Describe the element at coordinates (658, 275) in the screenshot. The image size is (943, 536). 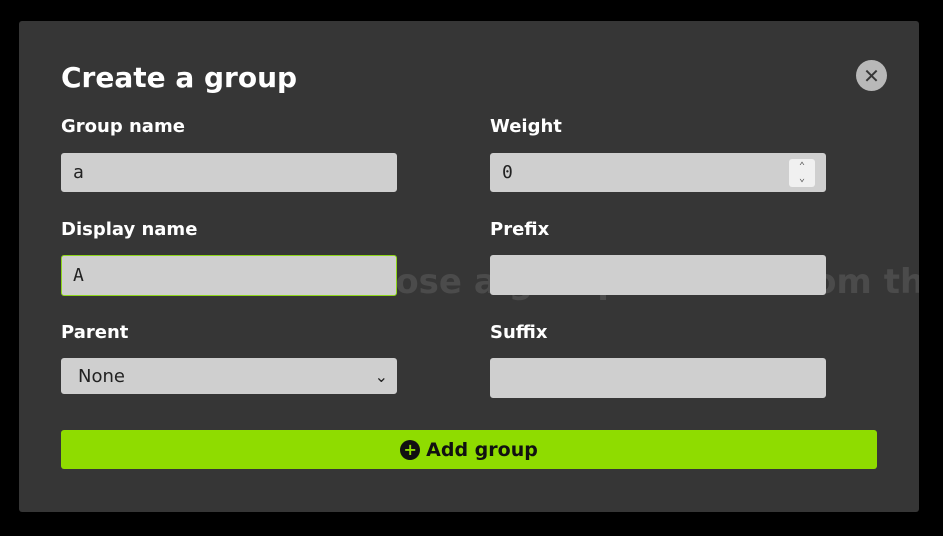
I see `prefix-input` at that location.